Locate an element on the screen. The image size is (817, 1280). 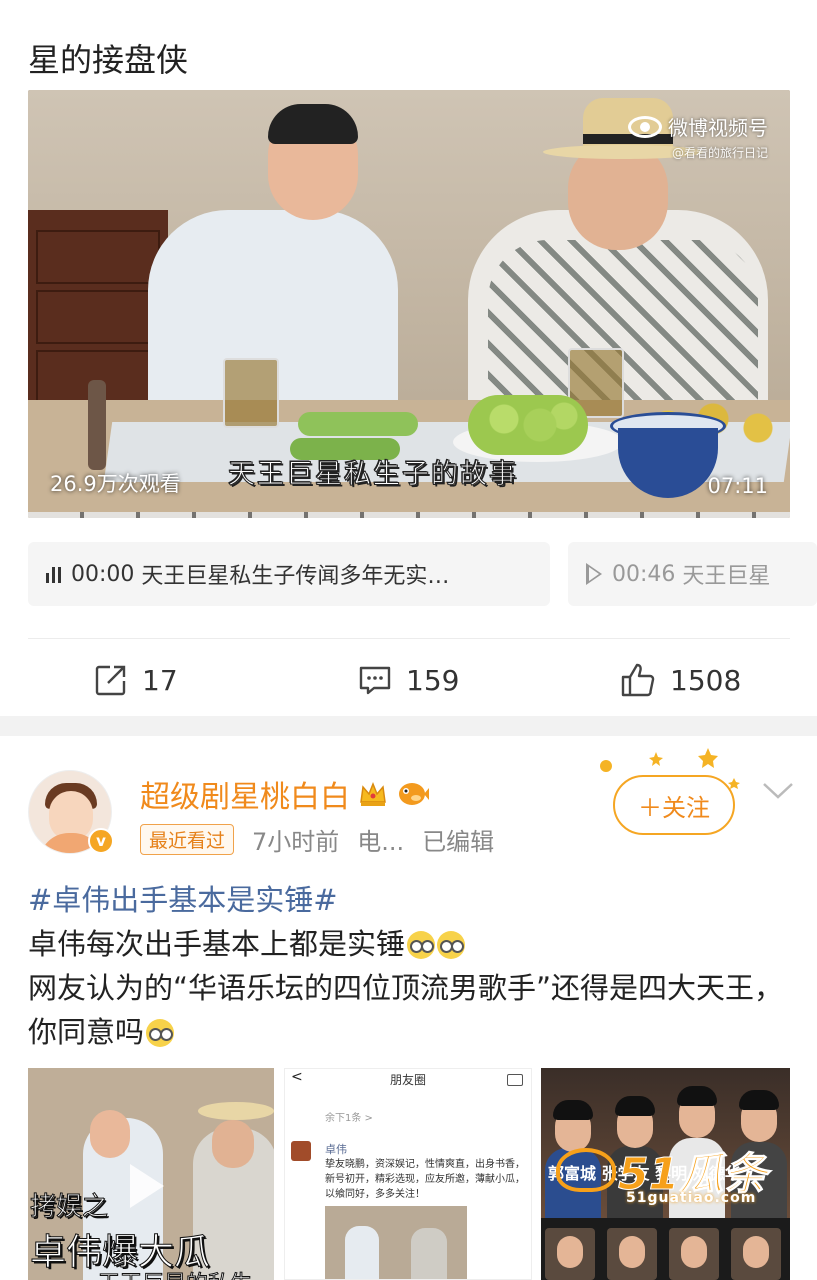
video-subtitle: 天王巨星私生子的故事 is located at coordinates (373, 475).